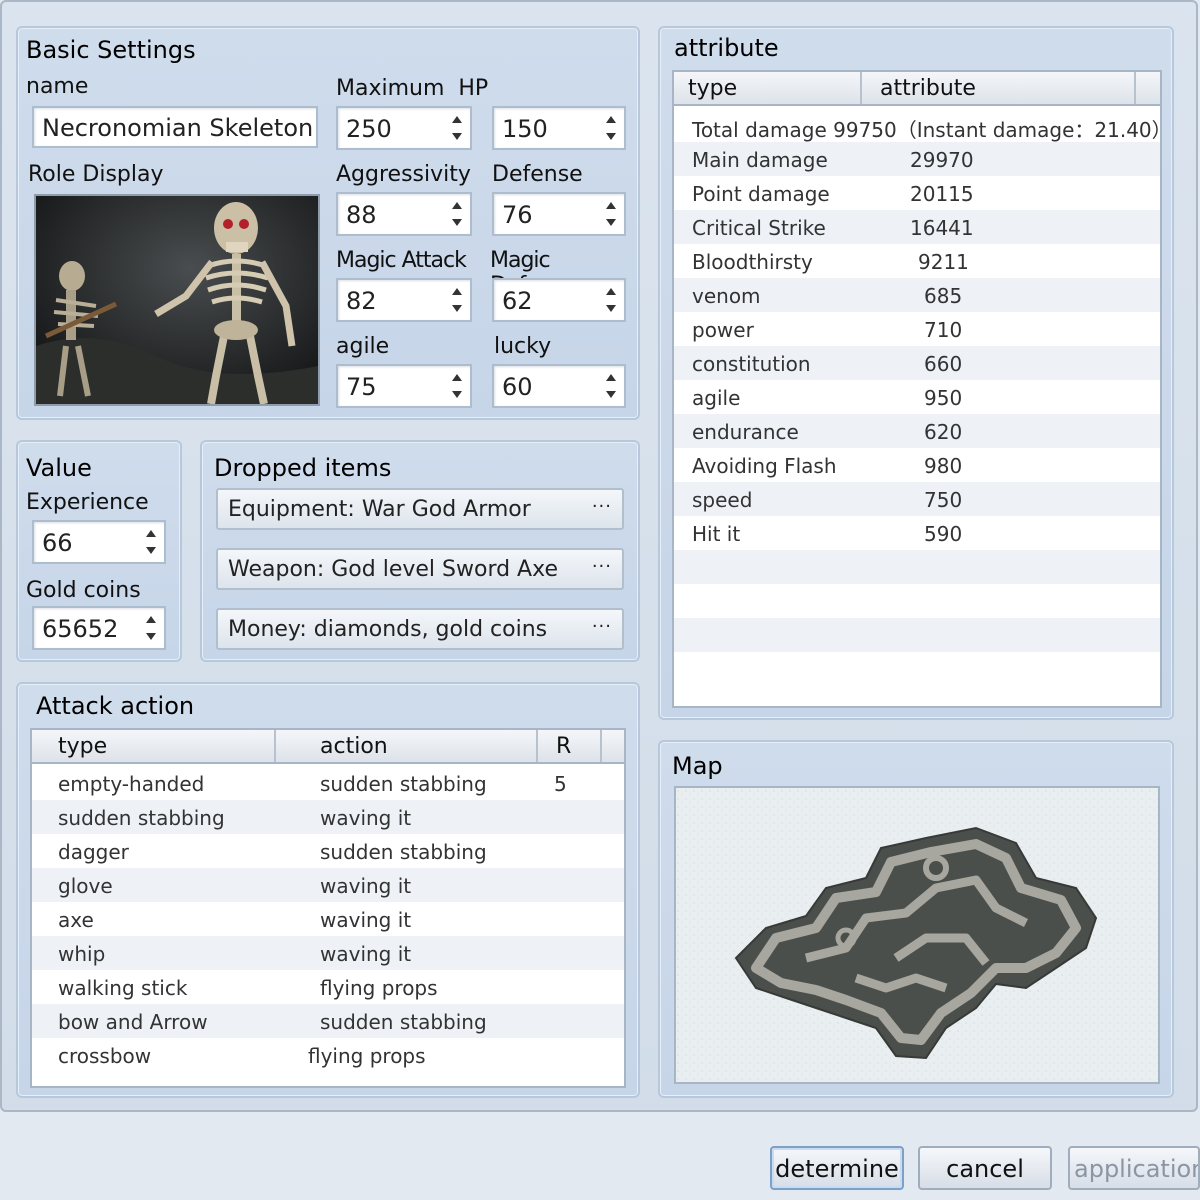 This screenshot has height=1200, width=1200. I want to click on magic-defense-value: 62, so click(517, 301).